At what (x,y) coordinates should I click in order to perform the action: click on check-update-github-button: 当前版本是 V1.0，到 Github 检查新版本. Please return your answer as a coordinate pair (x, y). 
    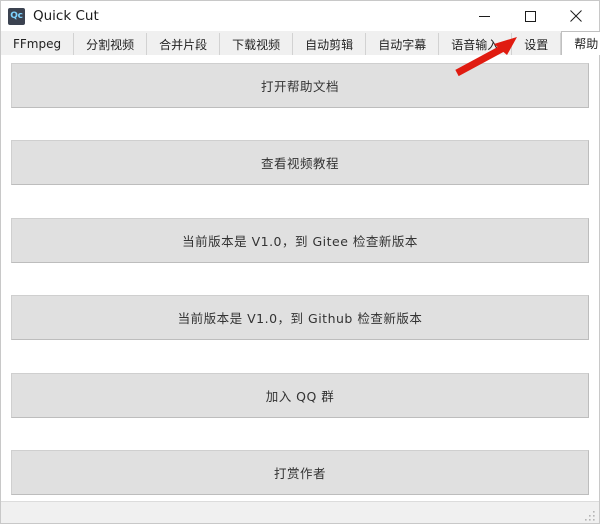
    Looking at the image, I should click on (300, 318).